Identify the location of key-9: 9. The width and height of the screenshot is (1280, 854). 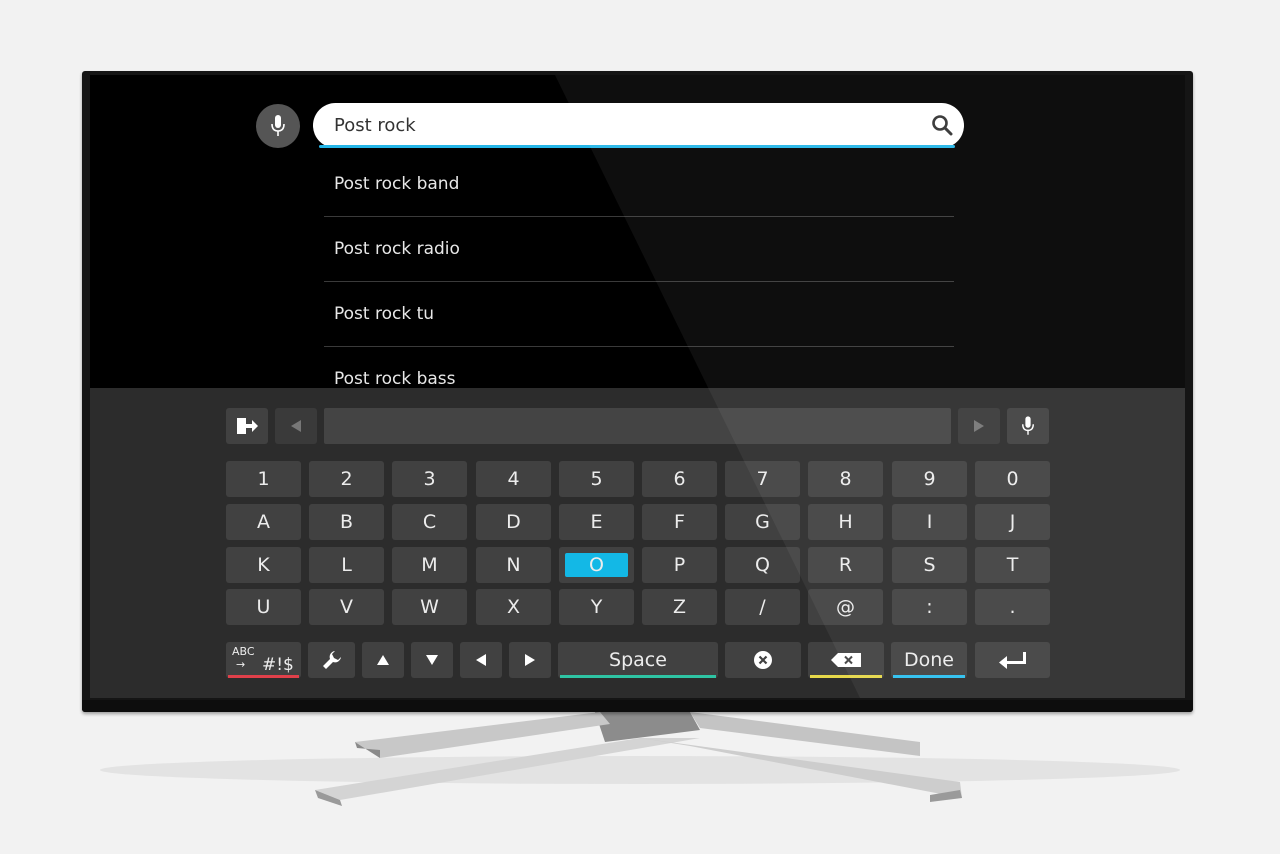
(929, 479).